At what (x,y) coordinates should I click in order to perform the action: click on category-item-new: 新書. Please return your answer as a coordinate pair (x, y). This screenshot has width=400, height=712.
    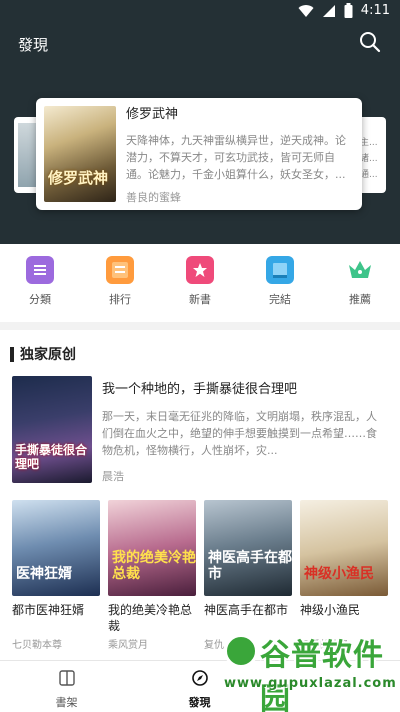
    Looking at the image, I should click on (200, 284).